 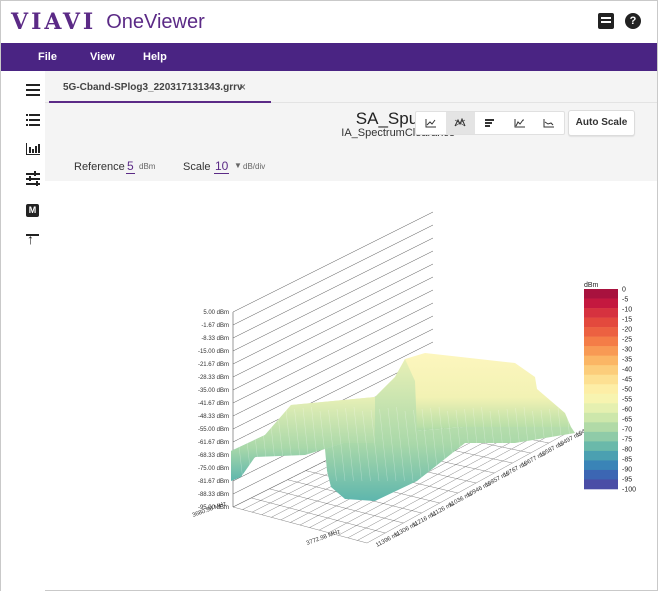 I want to click on file-tab: 5G-Cband-SPlog3_220317131343.grrv ×, so click(x=160, y=87).